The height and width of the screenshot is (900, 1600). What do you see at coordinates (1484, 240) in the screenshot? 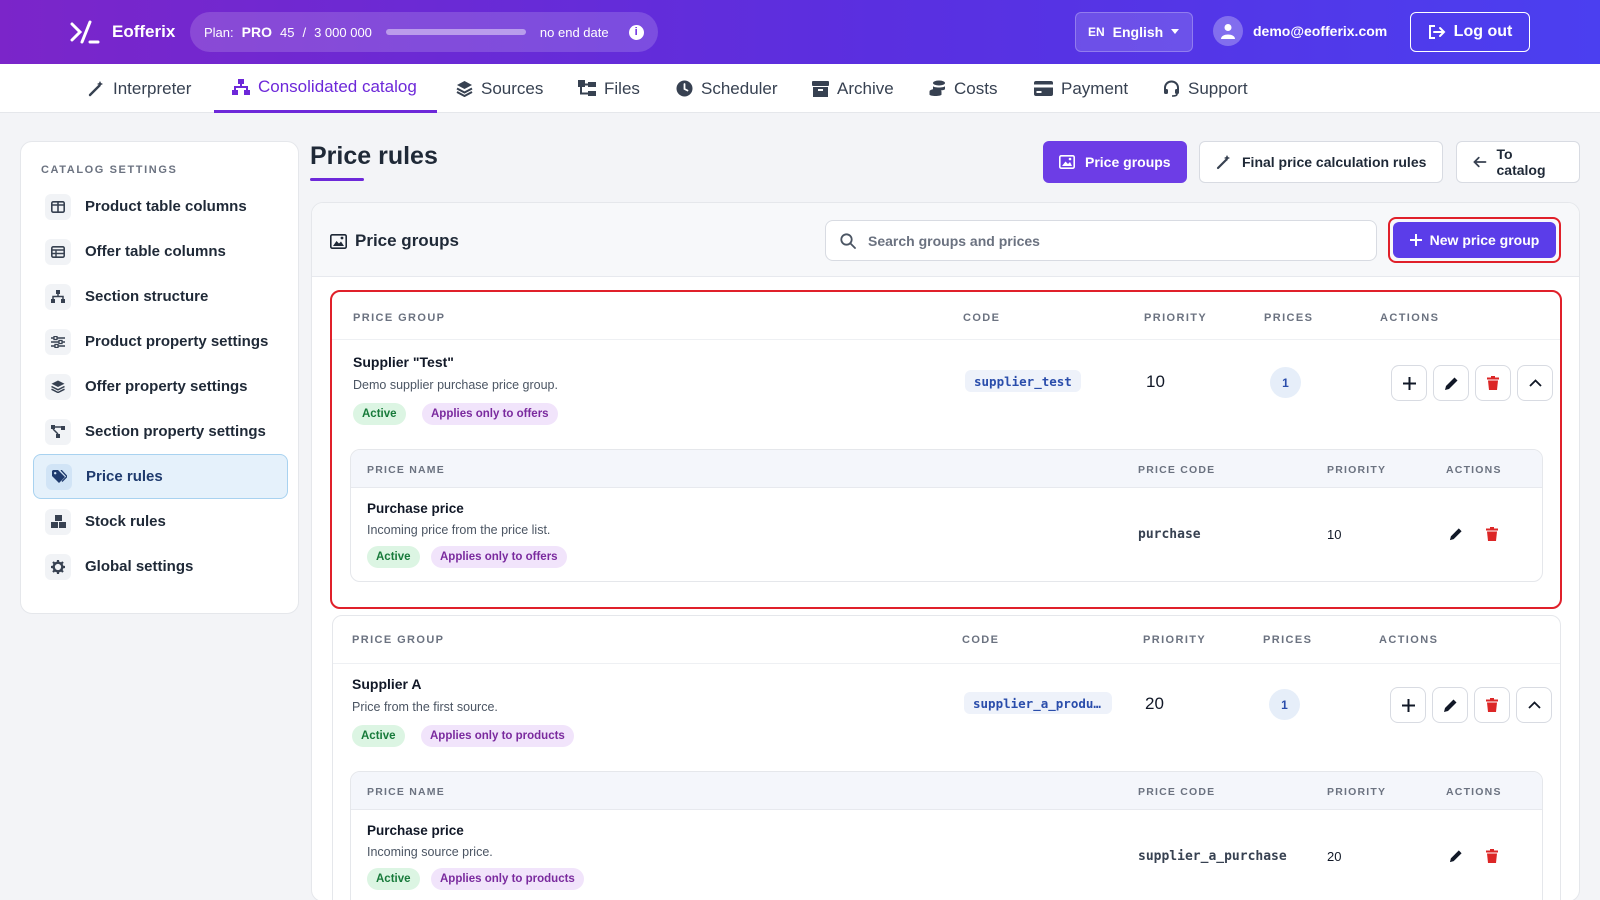
I see `new-price-group-label: New price group` at bounding box center [1484, 240].